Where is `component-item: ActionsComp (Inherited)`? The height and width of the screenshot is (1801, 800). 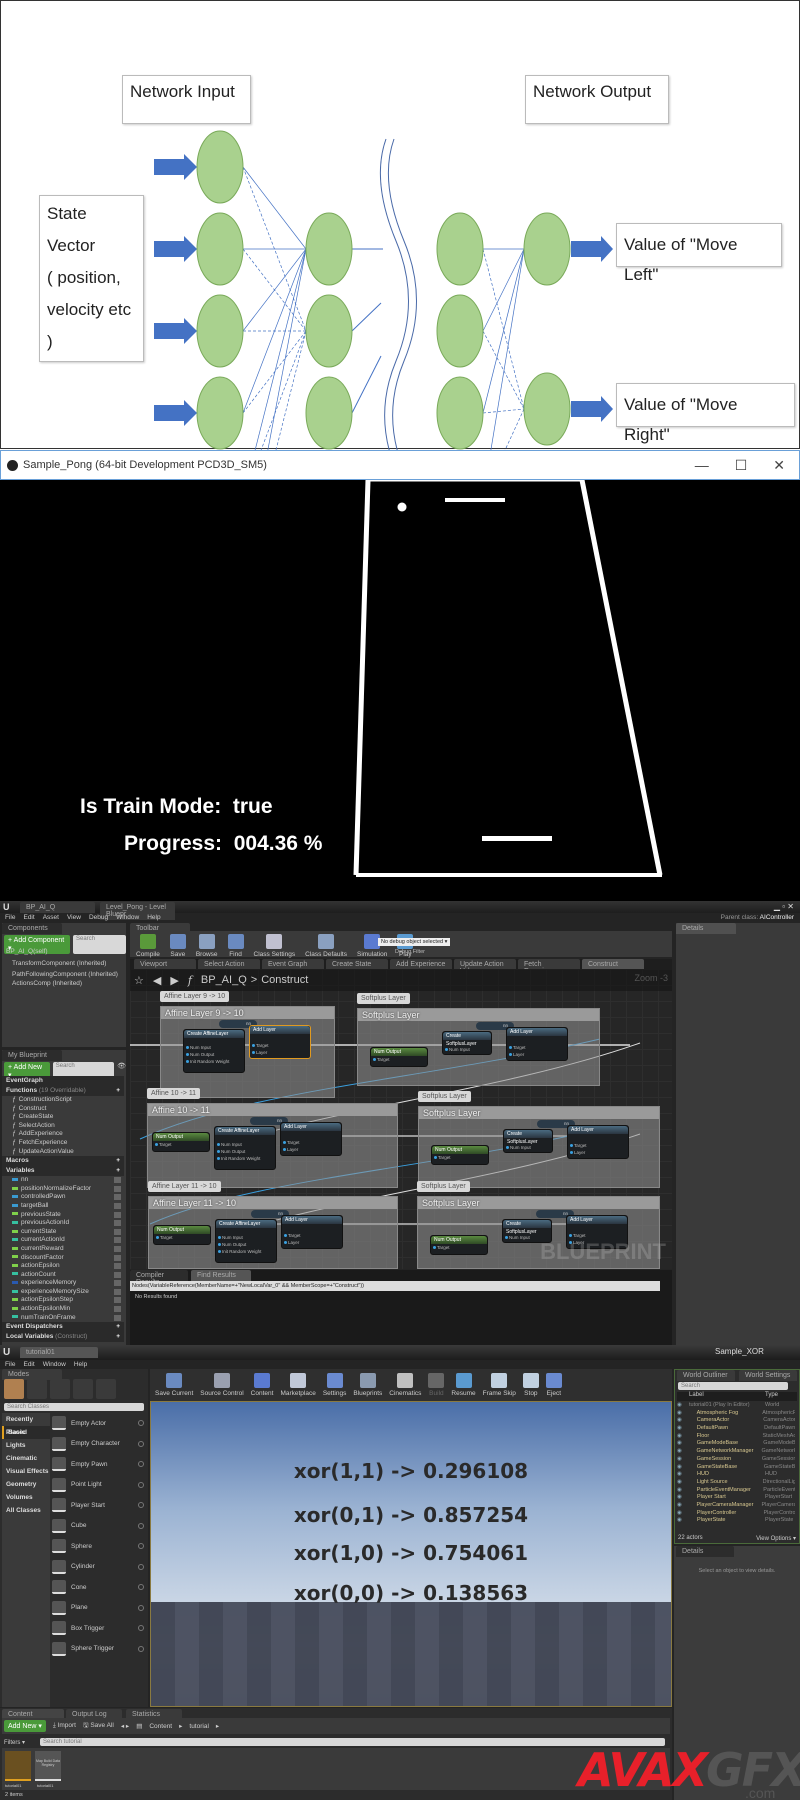
component-item: ActionsComp (Inherited) is located at coordinates (64, 984).